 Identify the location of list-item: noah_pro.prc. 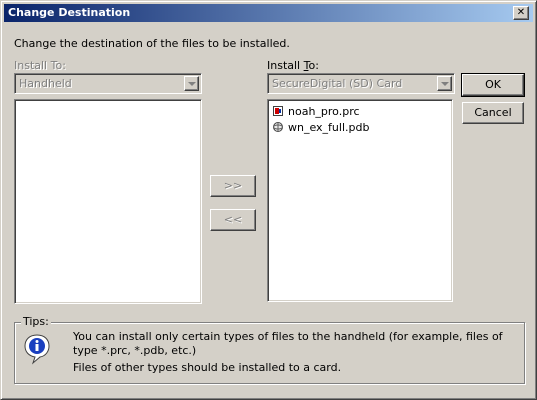
(360, 112).